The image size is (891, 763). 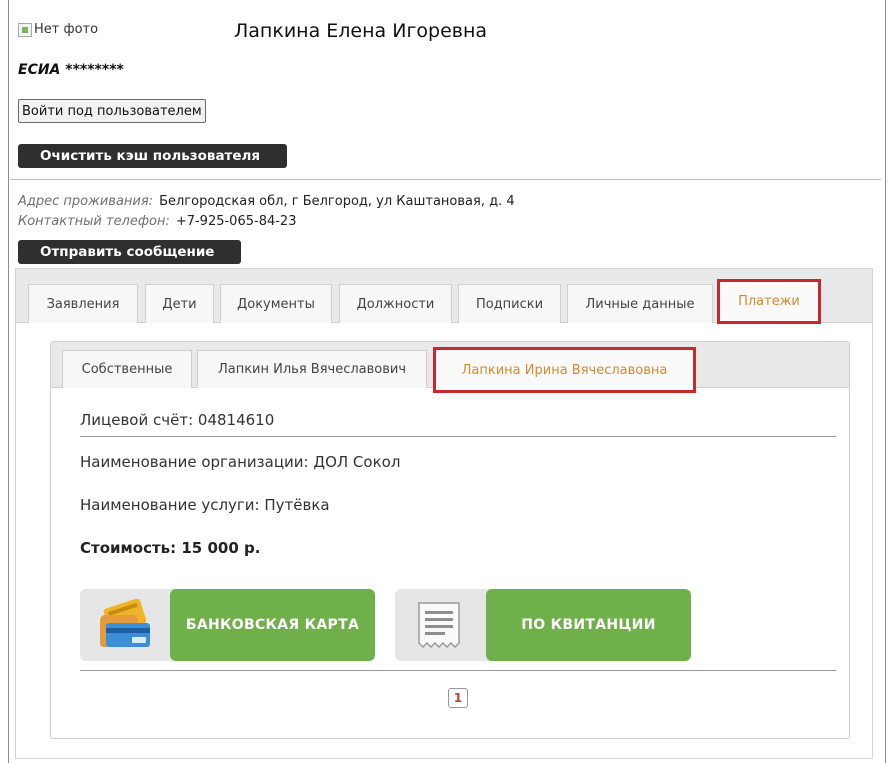 I want to click on pagination-page-1: 1, so click(x=458, y=698).